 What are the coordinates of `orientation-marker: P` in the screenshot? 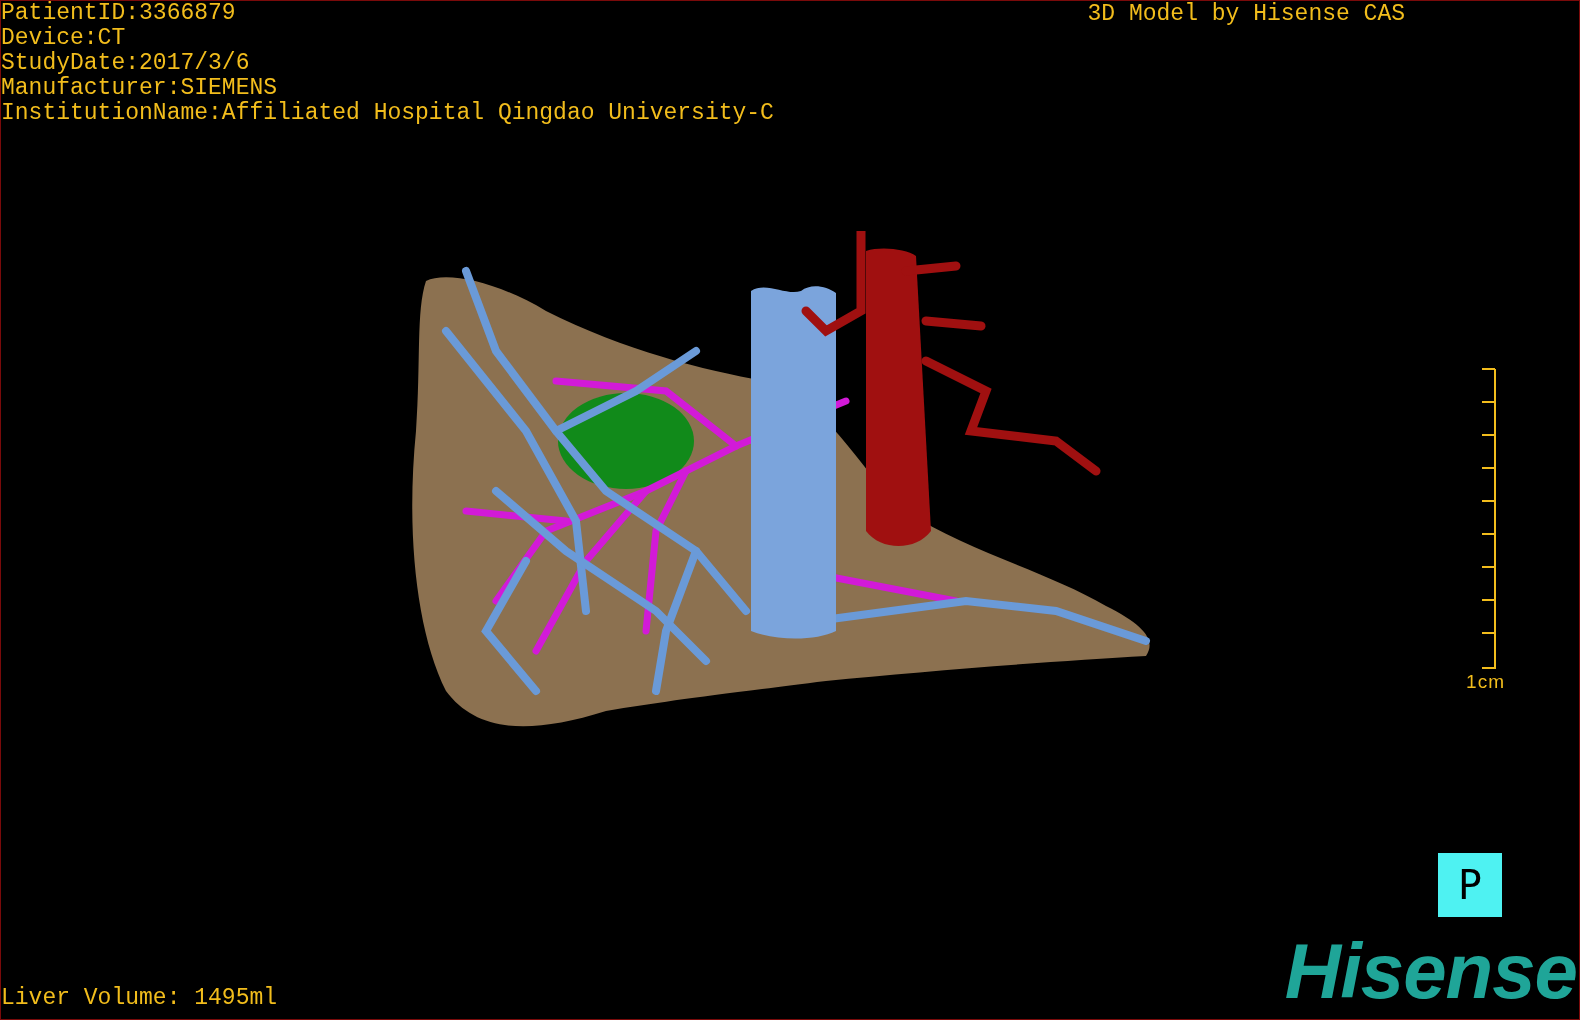 It's located at (1470, 885).